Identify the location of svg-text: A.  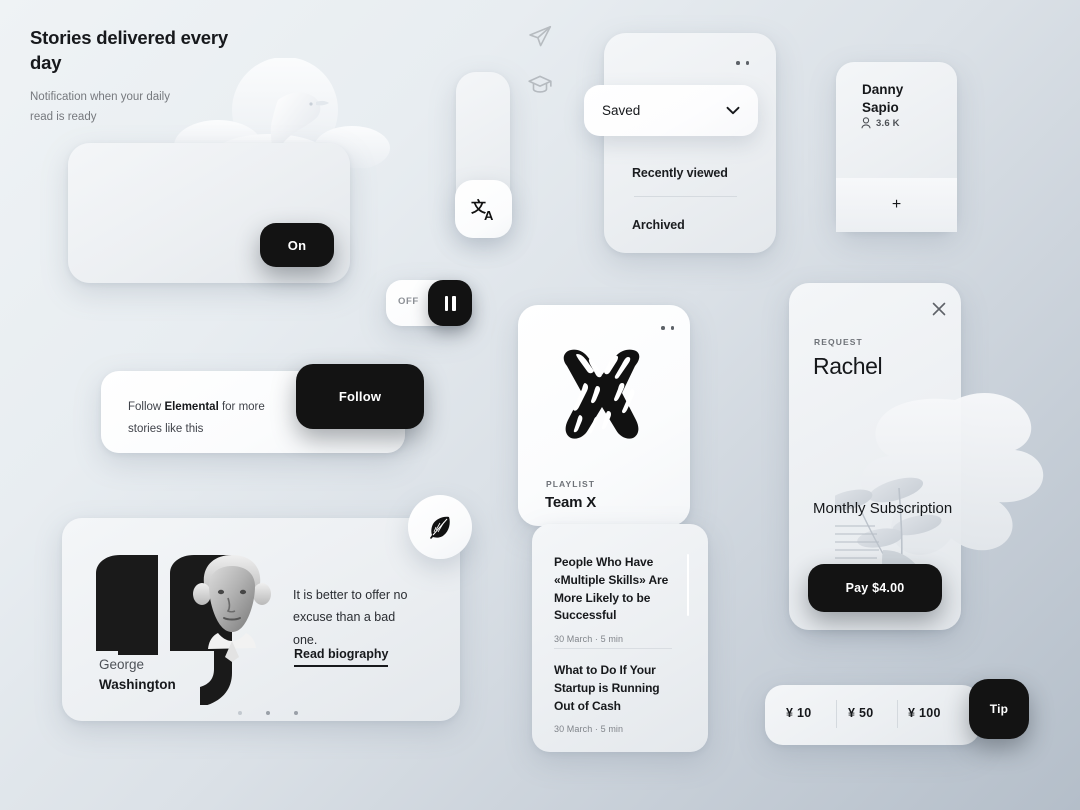
(489, 215).